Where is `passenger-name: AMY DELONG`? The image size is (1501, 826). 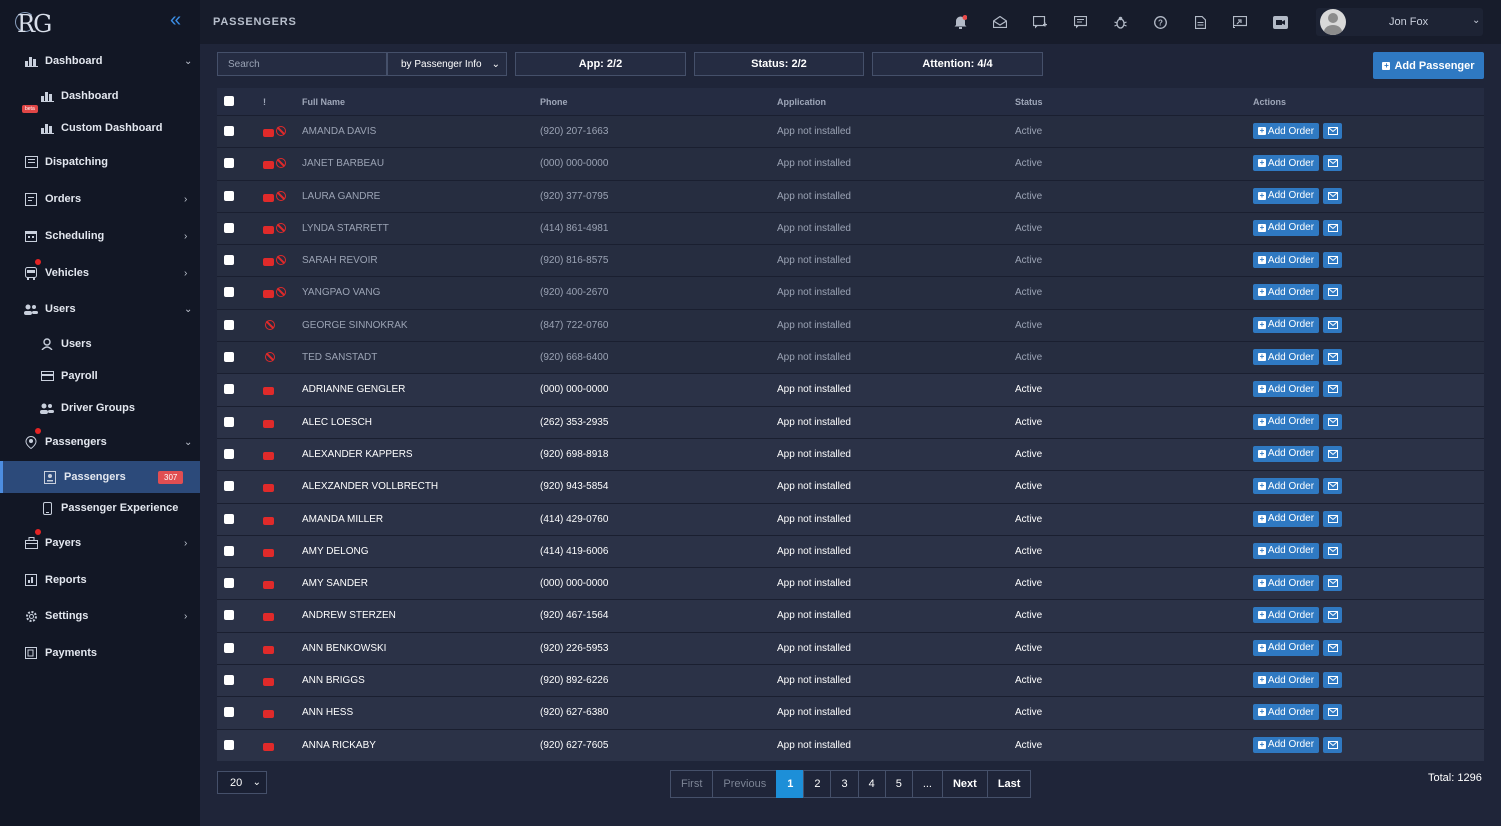 passenger-name: AMY DELONG is located at coordinates (335, 551).